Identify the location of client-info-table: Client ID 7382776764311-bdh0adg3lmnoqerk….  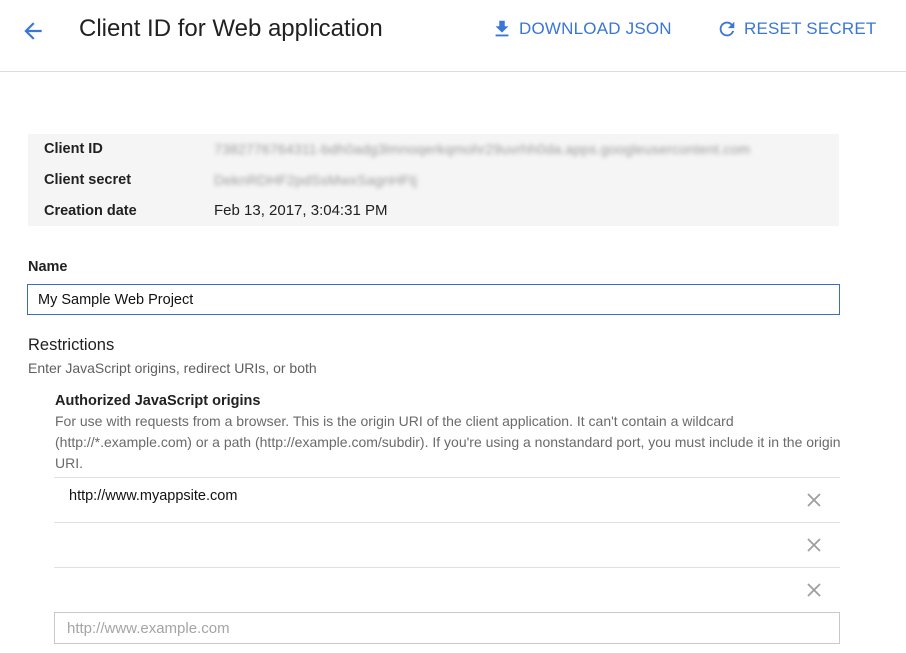
(433, 180).